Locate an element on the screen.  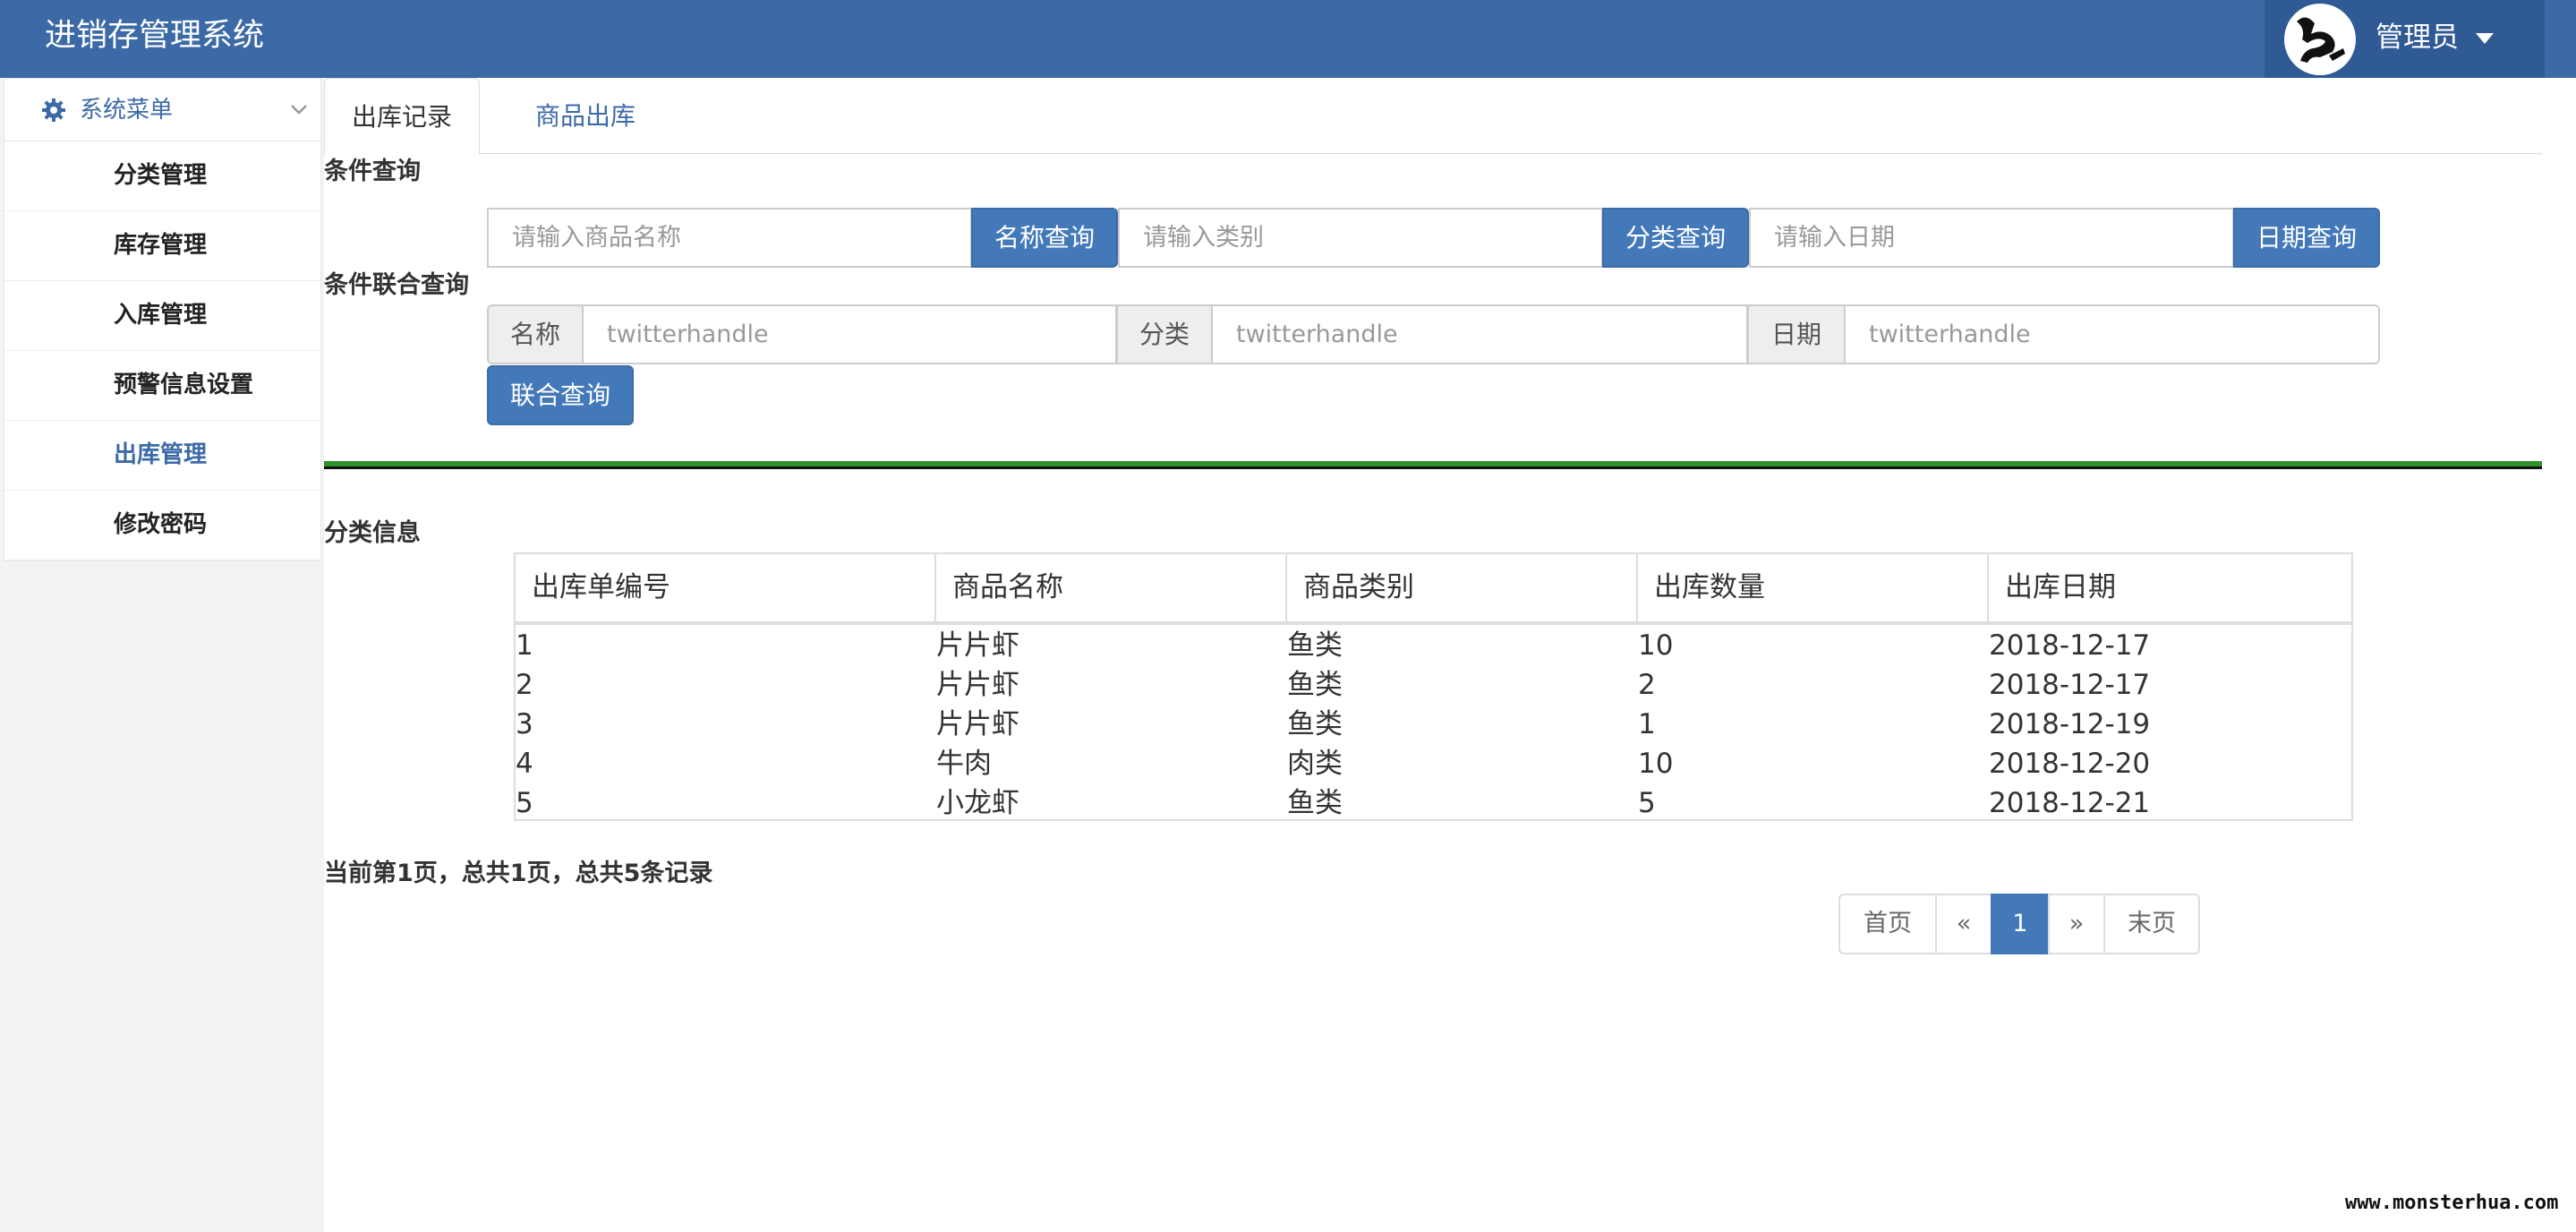
category-query-button: 分类查询 is located at coordinates (1675, 238).